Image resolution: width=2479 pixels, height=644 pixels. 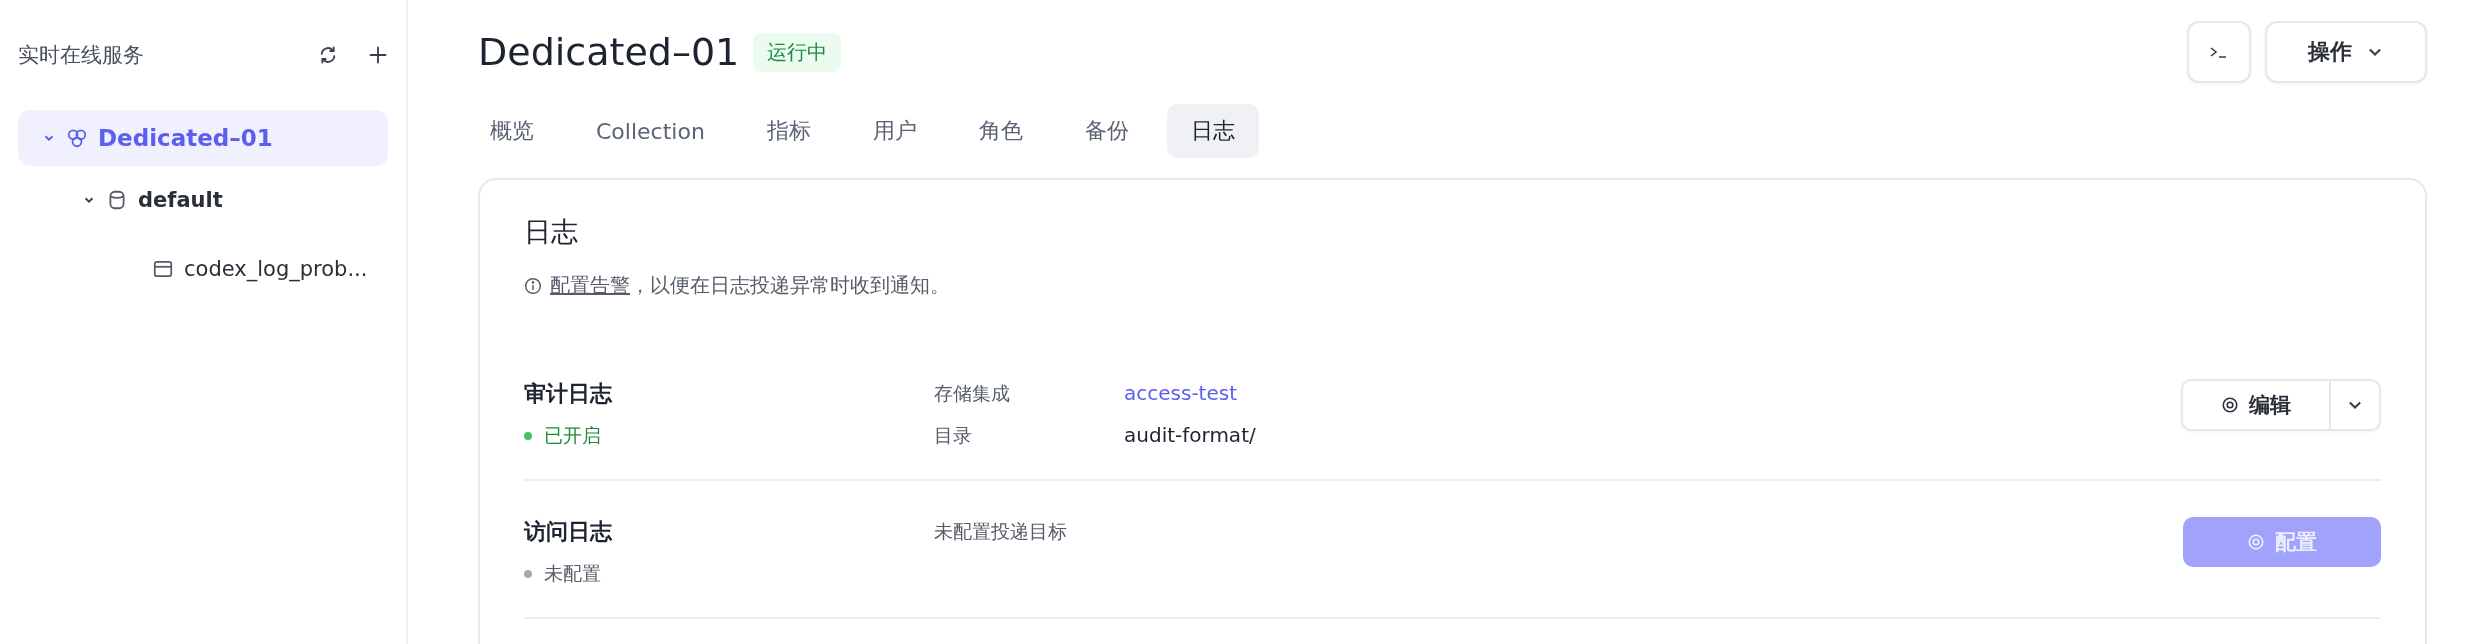 What do you see at coordinates (572, 573) in the screenshot?
I see `status-text: 未配置` at bounding box center [572, 573].